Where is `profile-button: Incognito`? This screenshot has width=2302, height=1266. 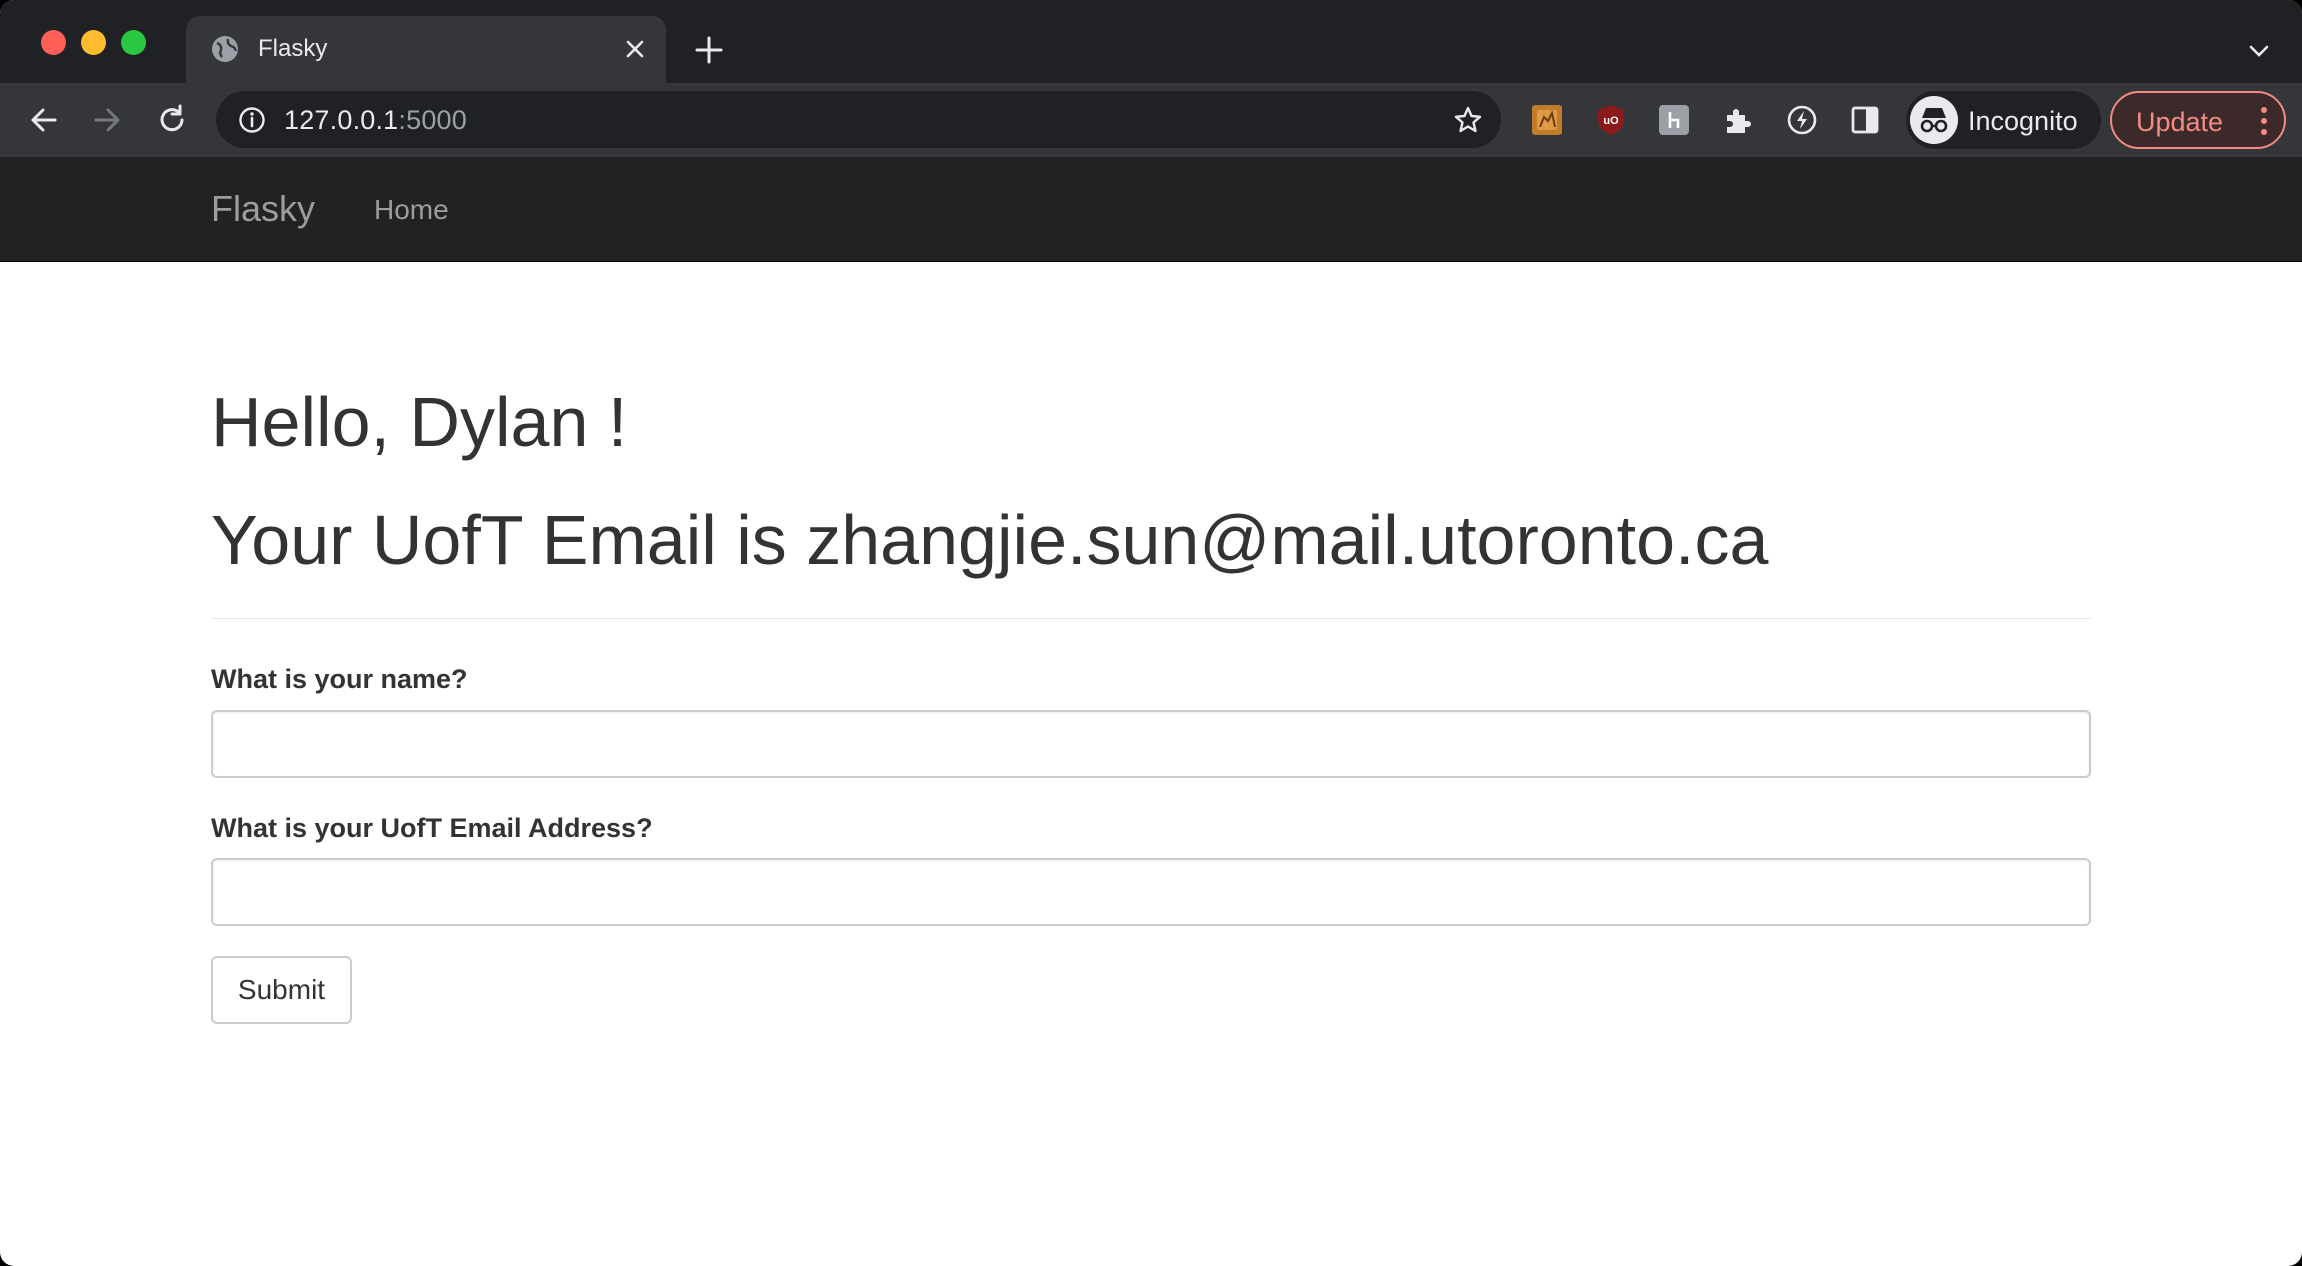 profile-button: Incognito is located at coordinates (2003, 120).